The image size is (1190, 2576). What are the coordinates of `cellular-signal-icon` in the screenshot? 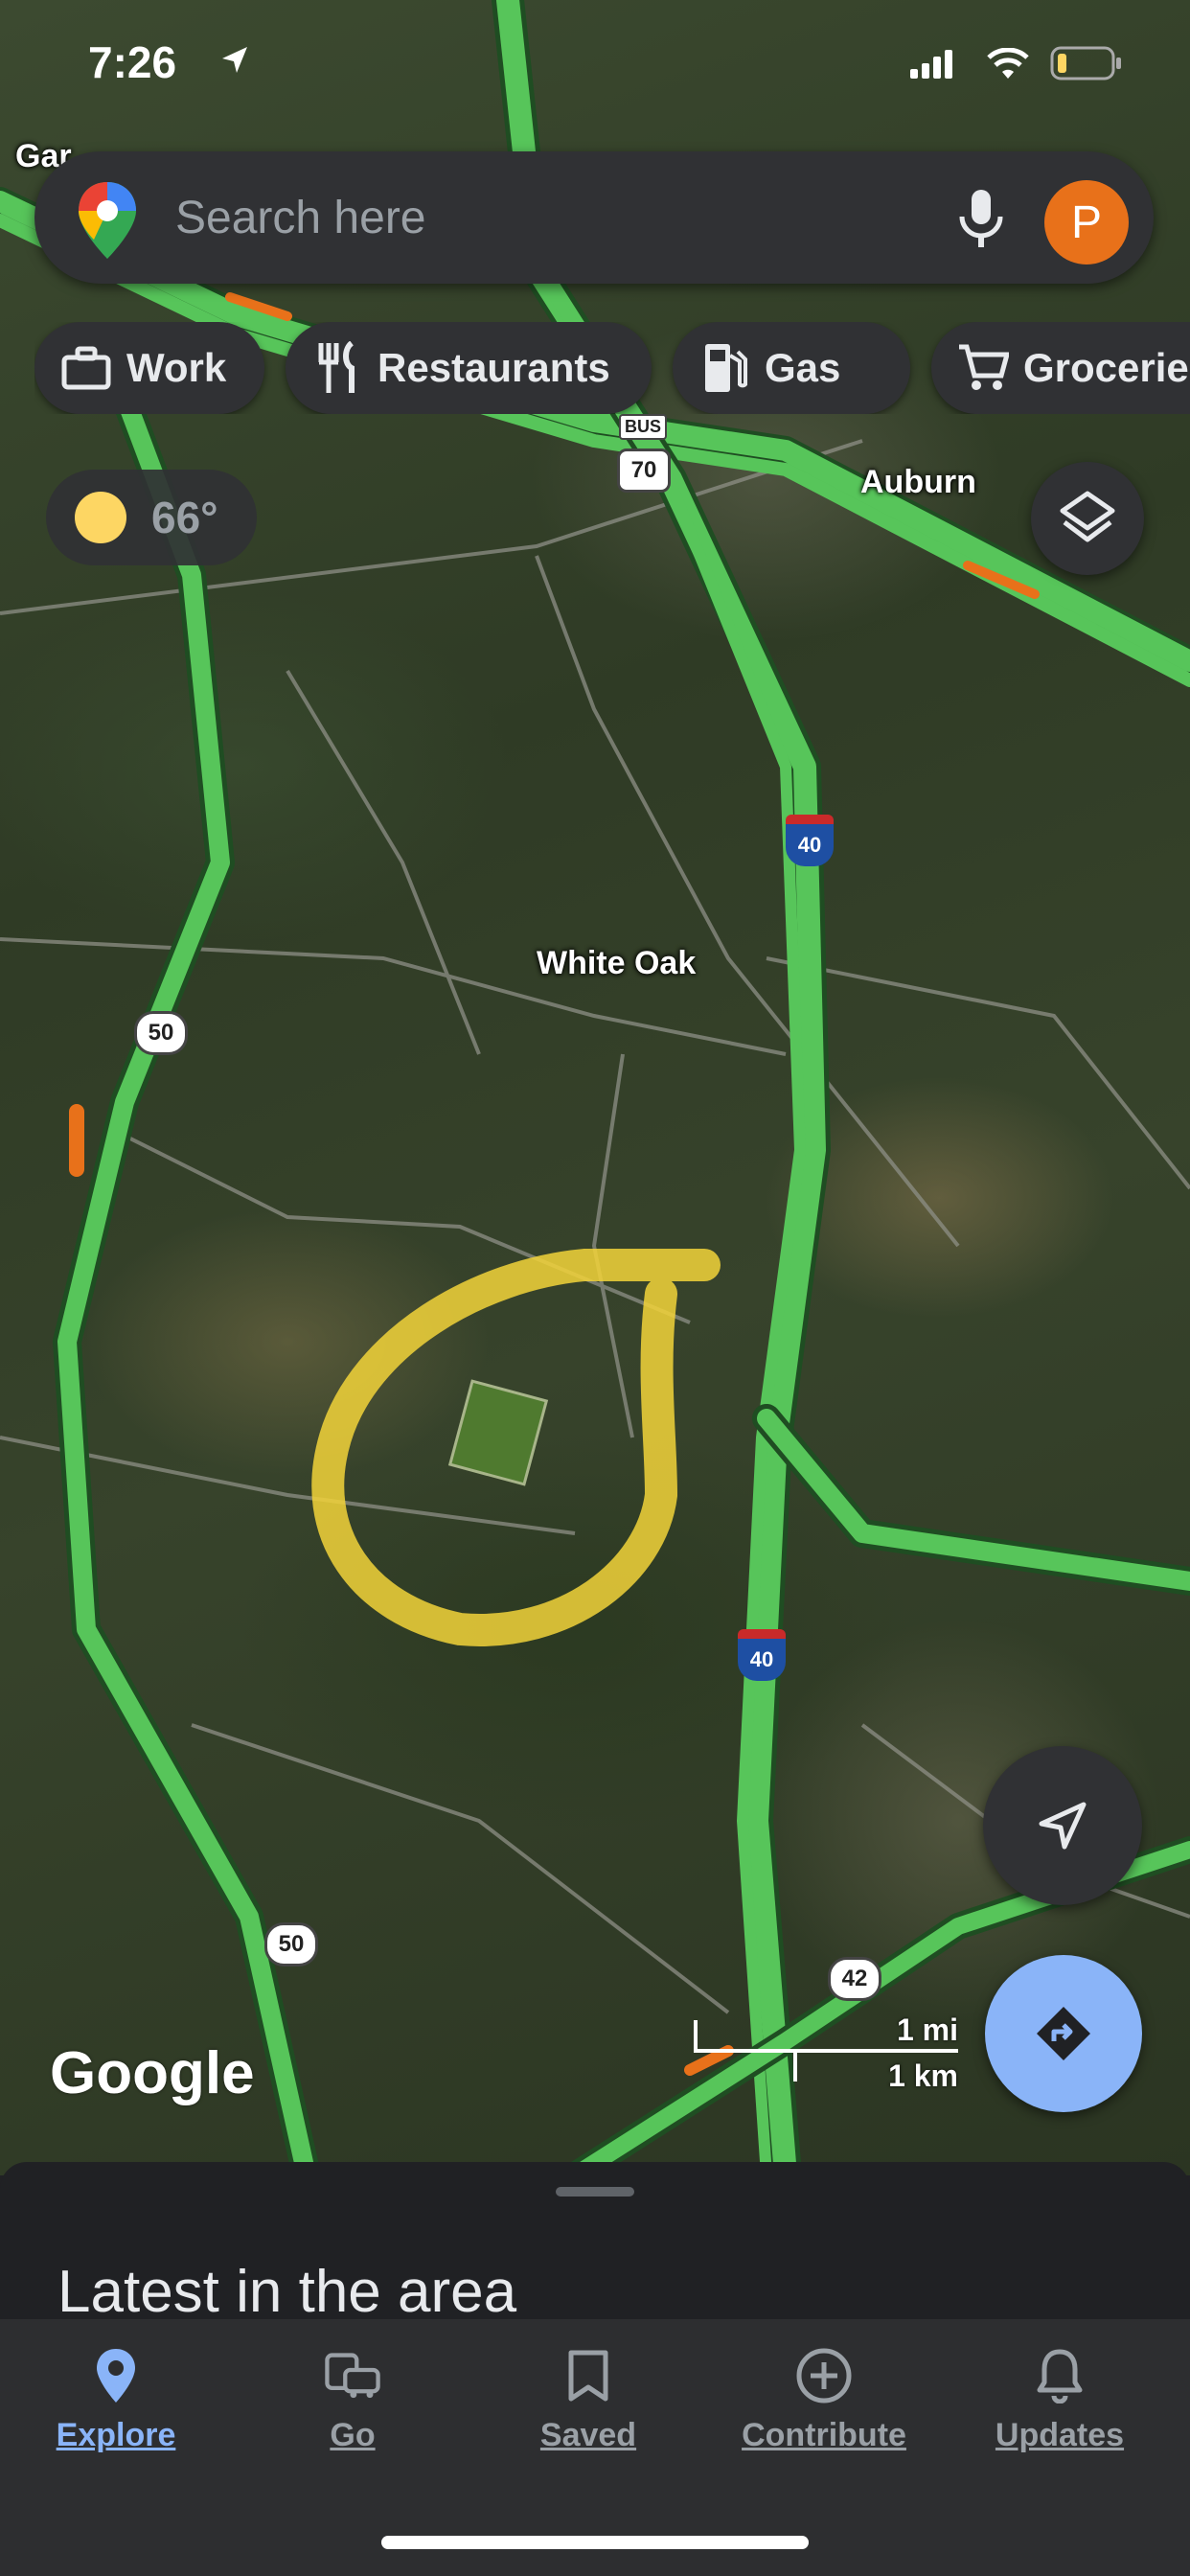 It's located at (931, 64).